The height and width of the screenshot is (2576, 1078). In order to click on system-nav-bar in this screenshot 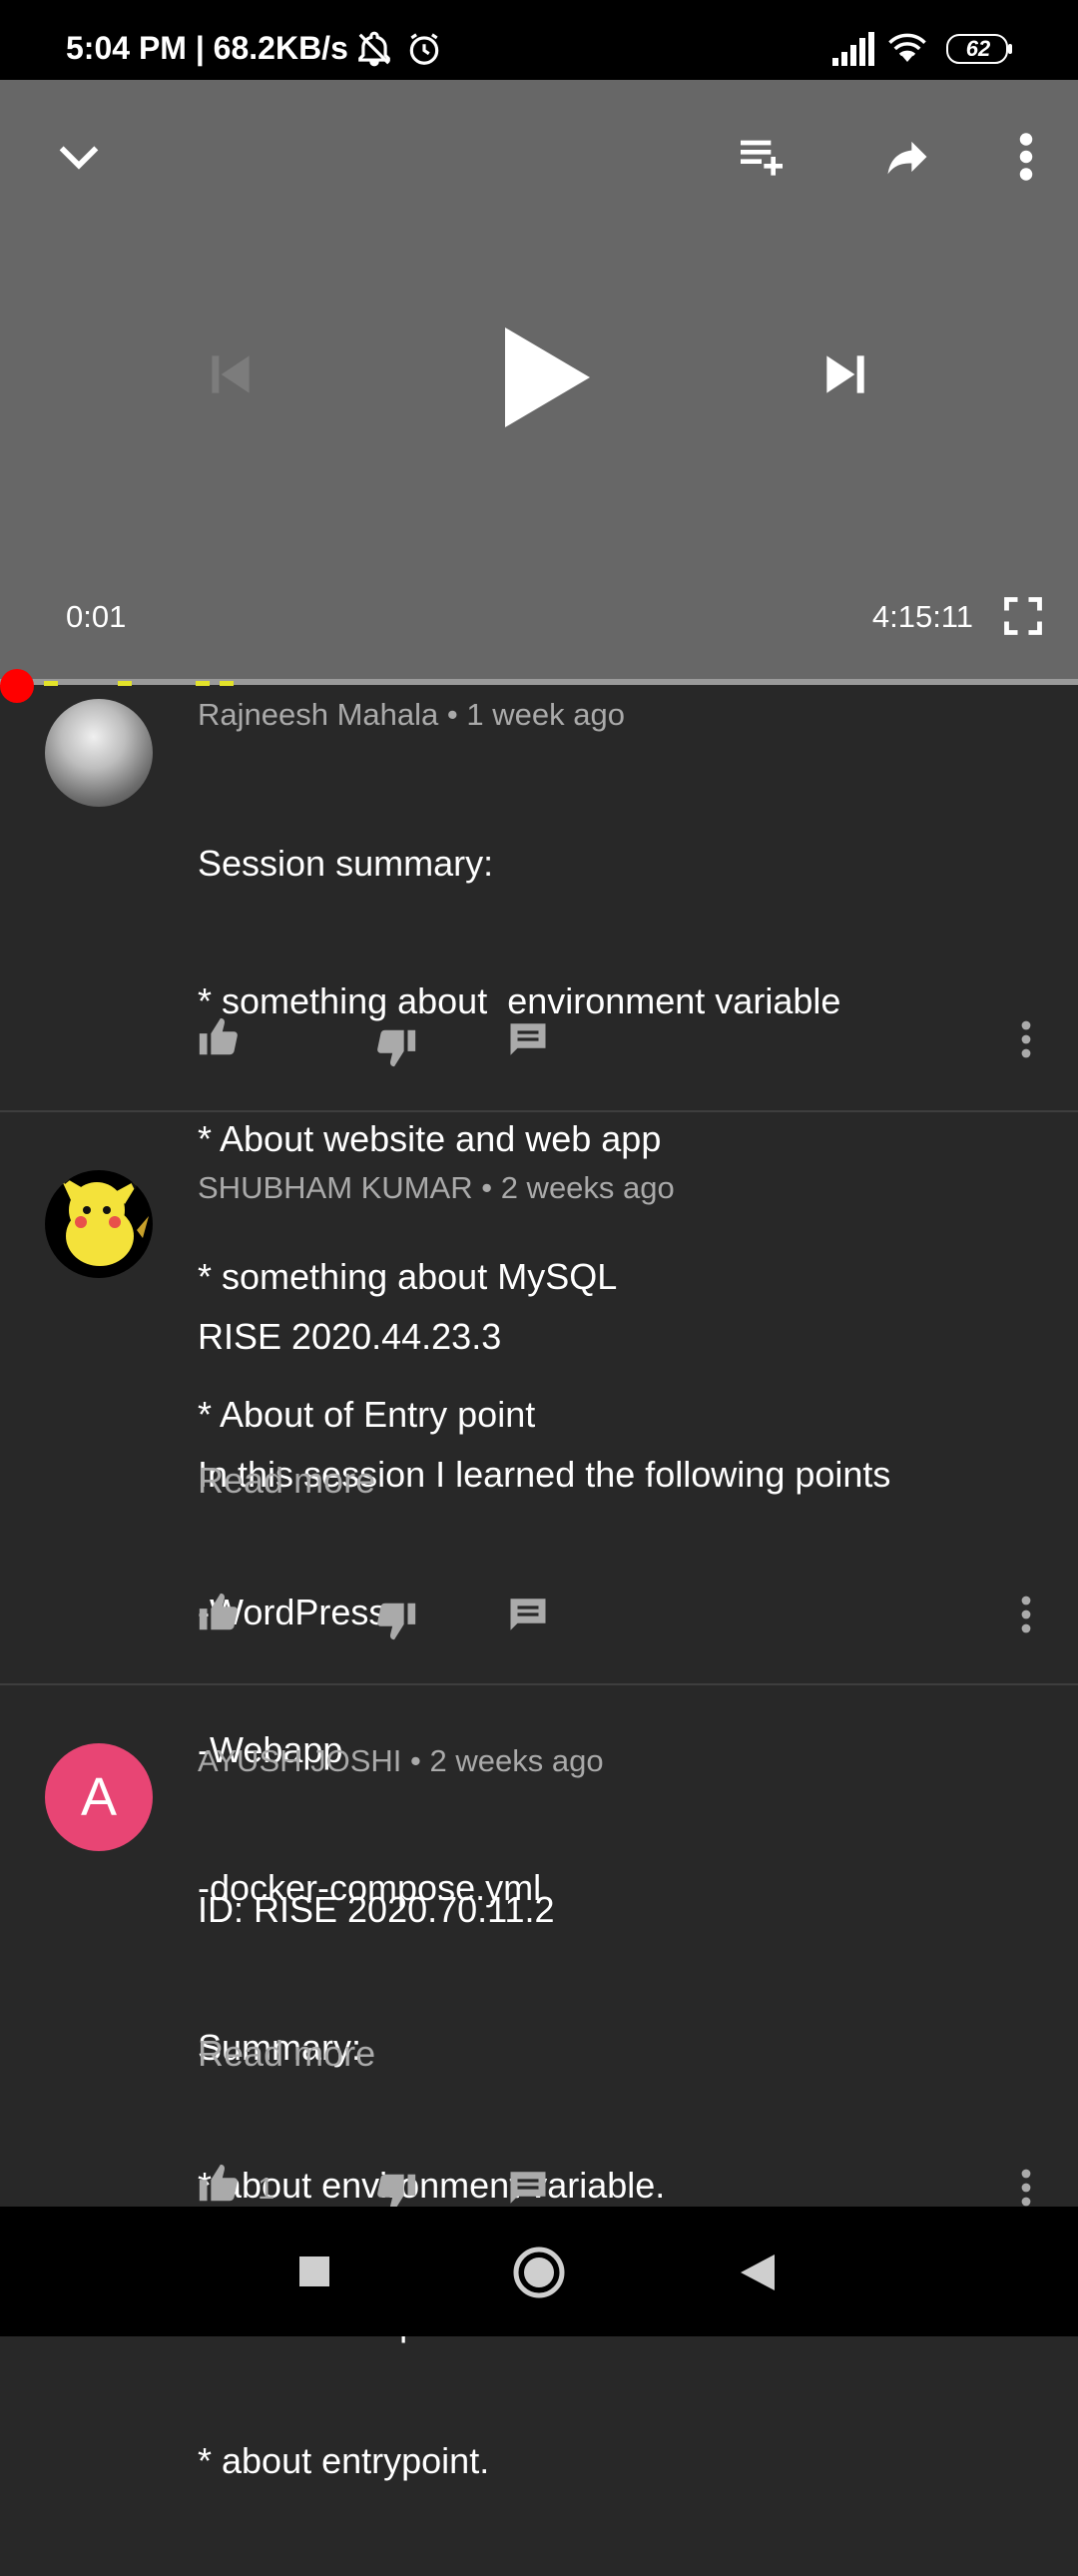, I will do `click(539, 2271)`.